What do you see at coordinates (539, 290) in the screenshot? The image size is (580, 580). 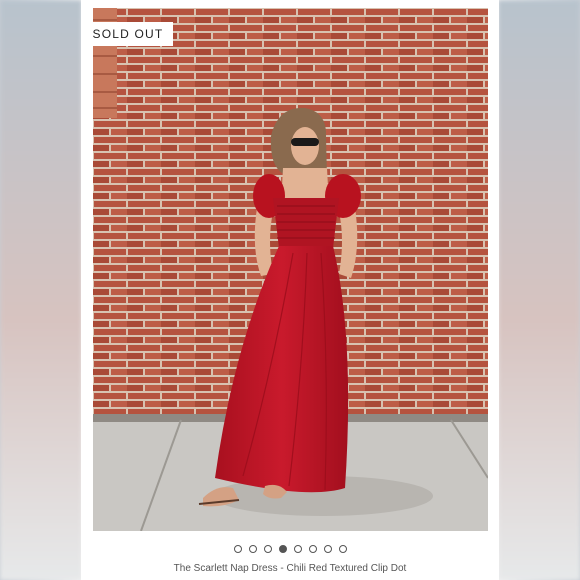 I see `right-background-blur` at bounding box center [539, 290].